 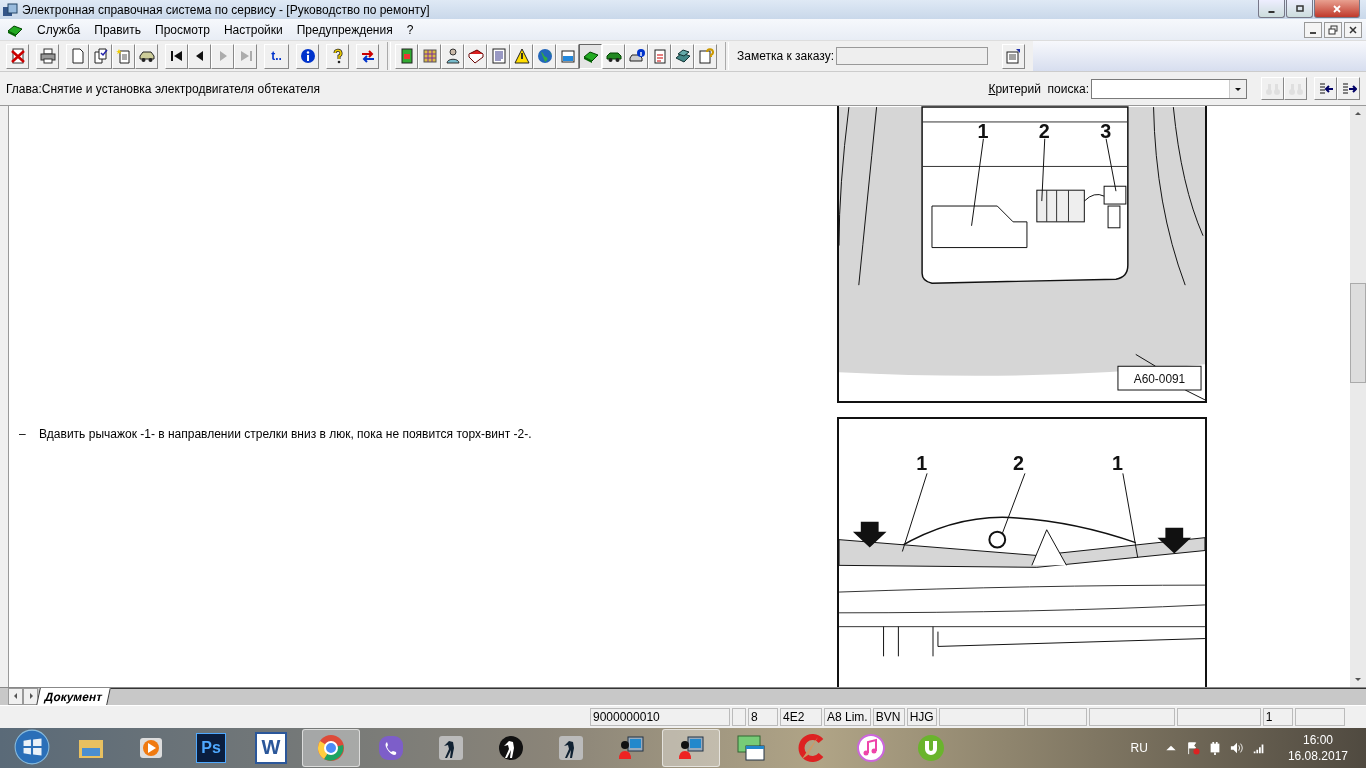 What do you see at coordinates (59, 29) in the screenshot?
I see `menu-item: Служба` at bounding box center [59, 29].